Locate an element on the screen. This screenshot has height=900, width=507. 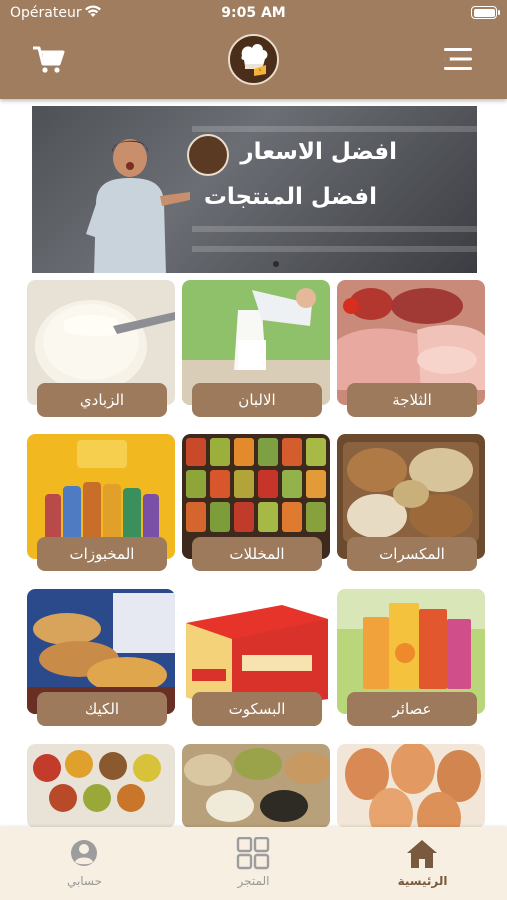
grains-image is located at coordinates (256, 786).